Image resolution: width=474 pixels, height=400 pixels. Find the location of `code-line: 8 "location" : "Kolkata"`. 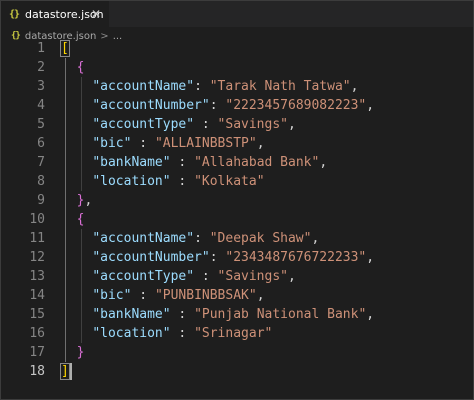

code-line: 8 "location" : "Kolkata" is located at coordinates (237, 181).